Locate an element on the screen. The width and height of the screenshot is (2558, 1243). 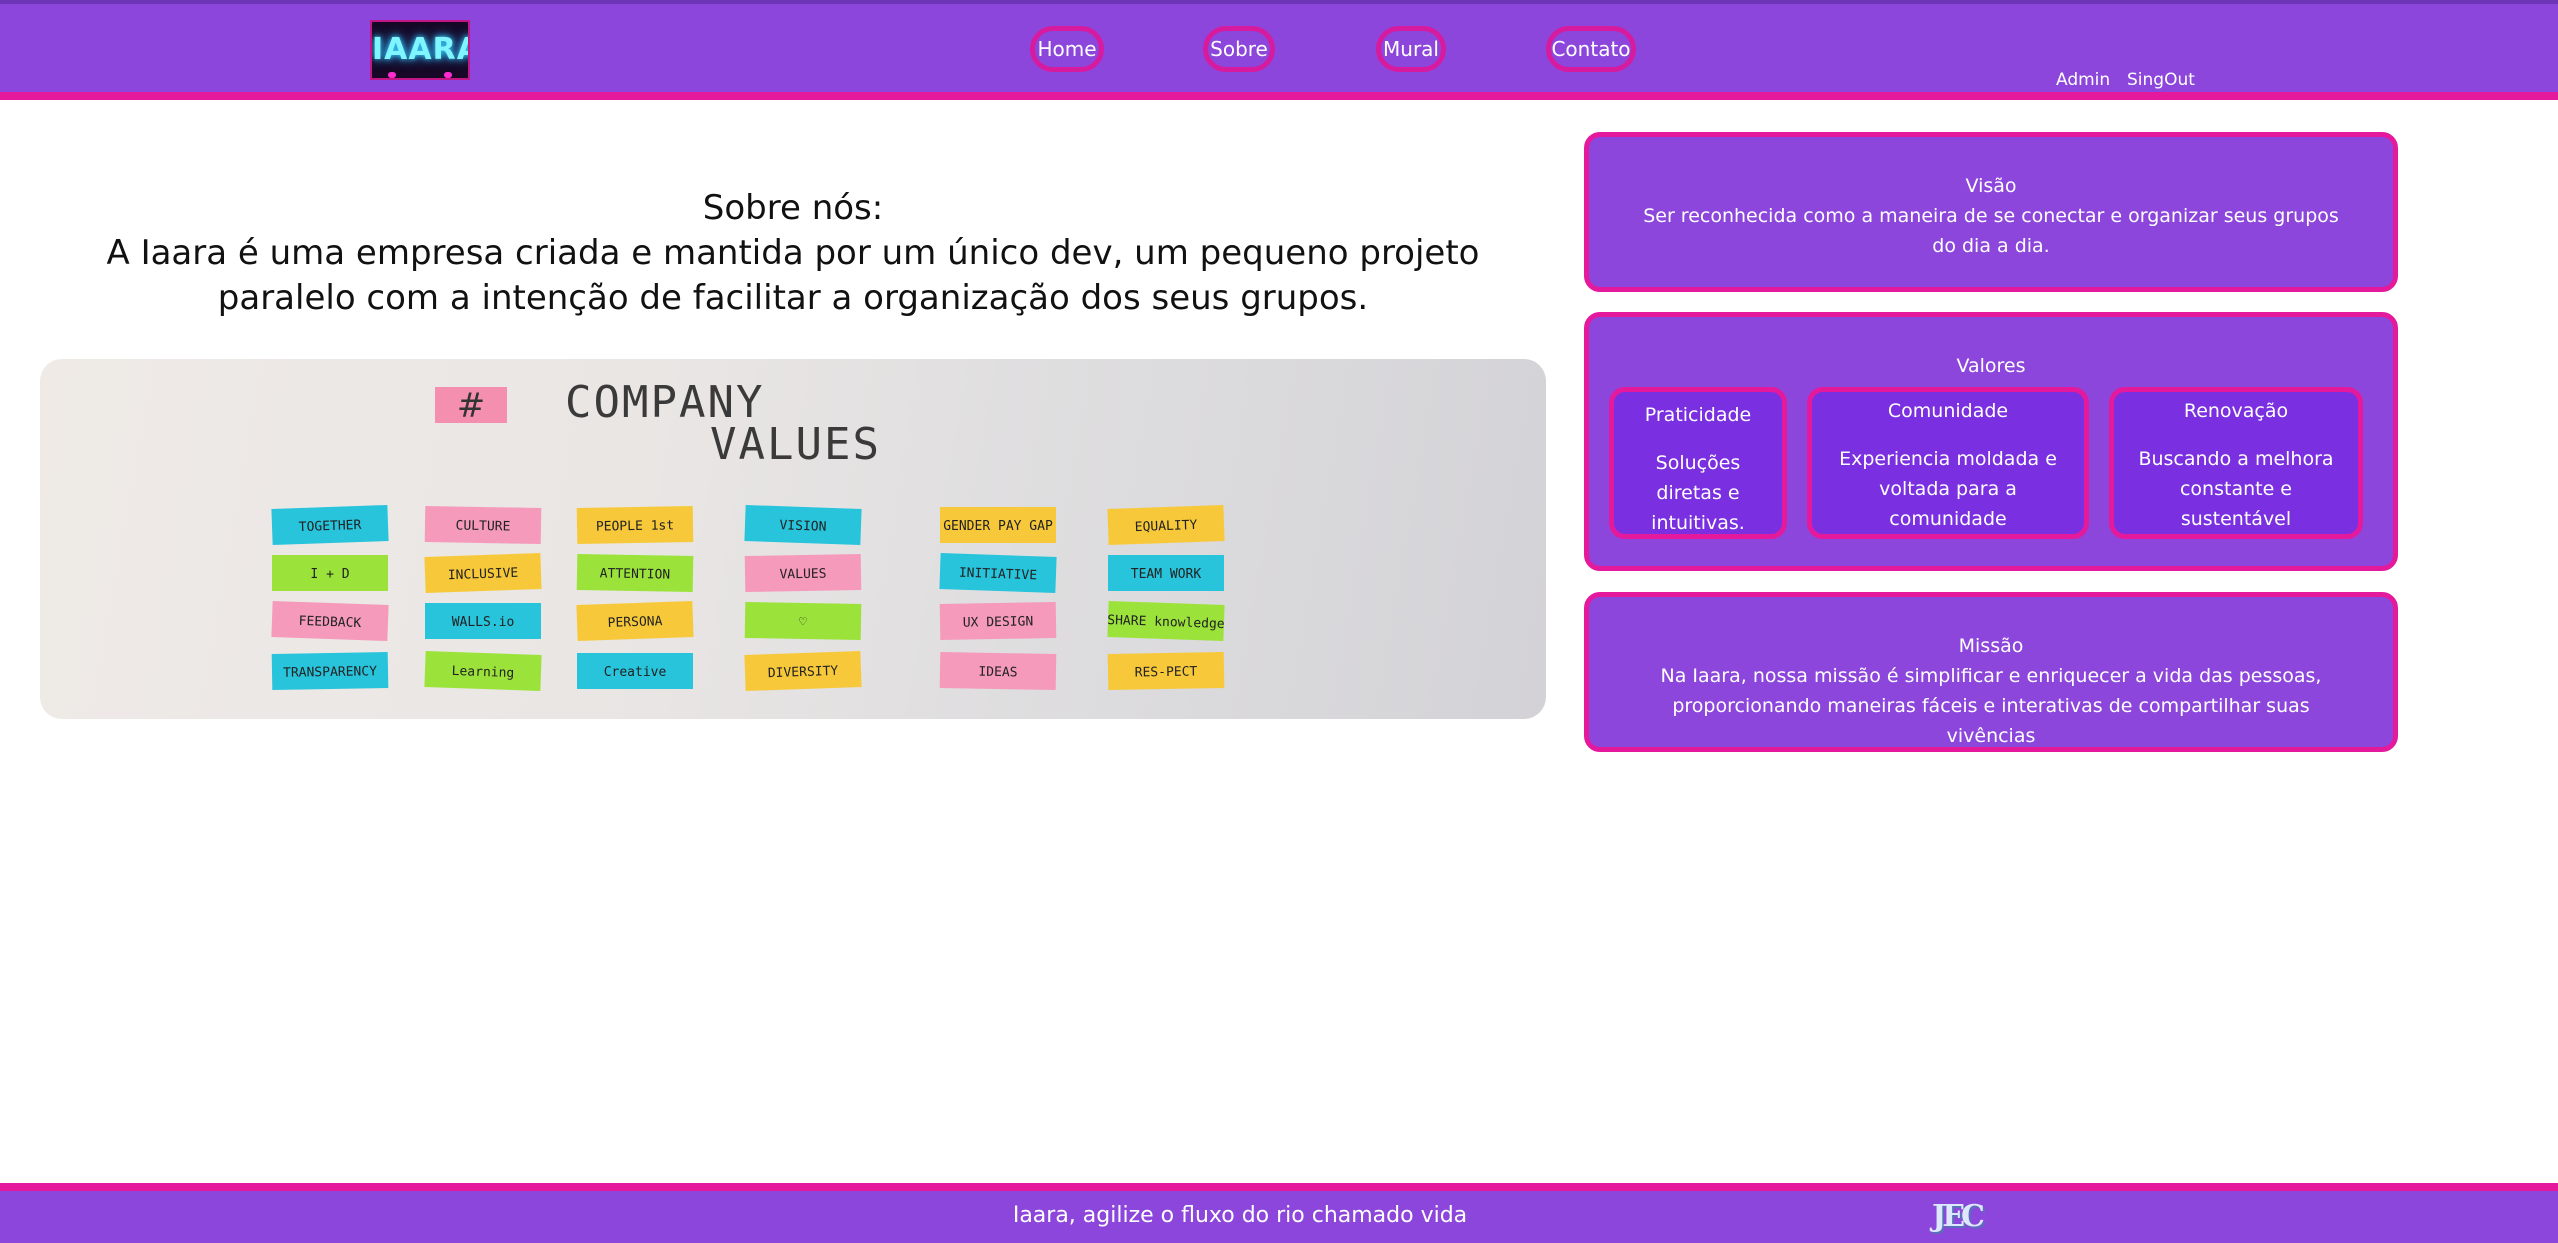
sticky-note-text: VALUES is located at coordinates (802, 575).